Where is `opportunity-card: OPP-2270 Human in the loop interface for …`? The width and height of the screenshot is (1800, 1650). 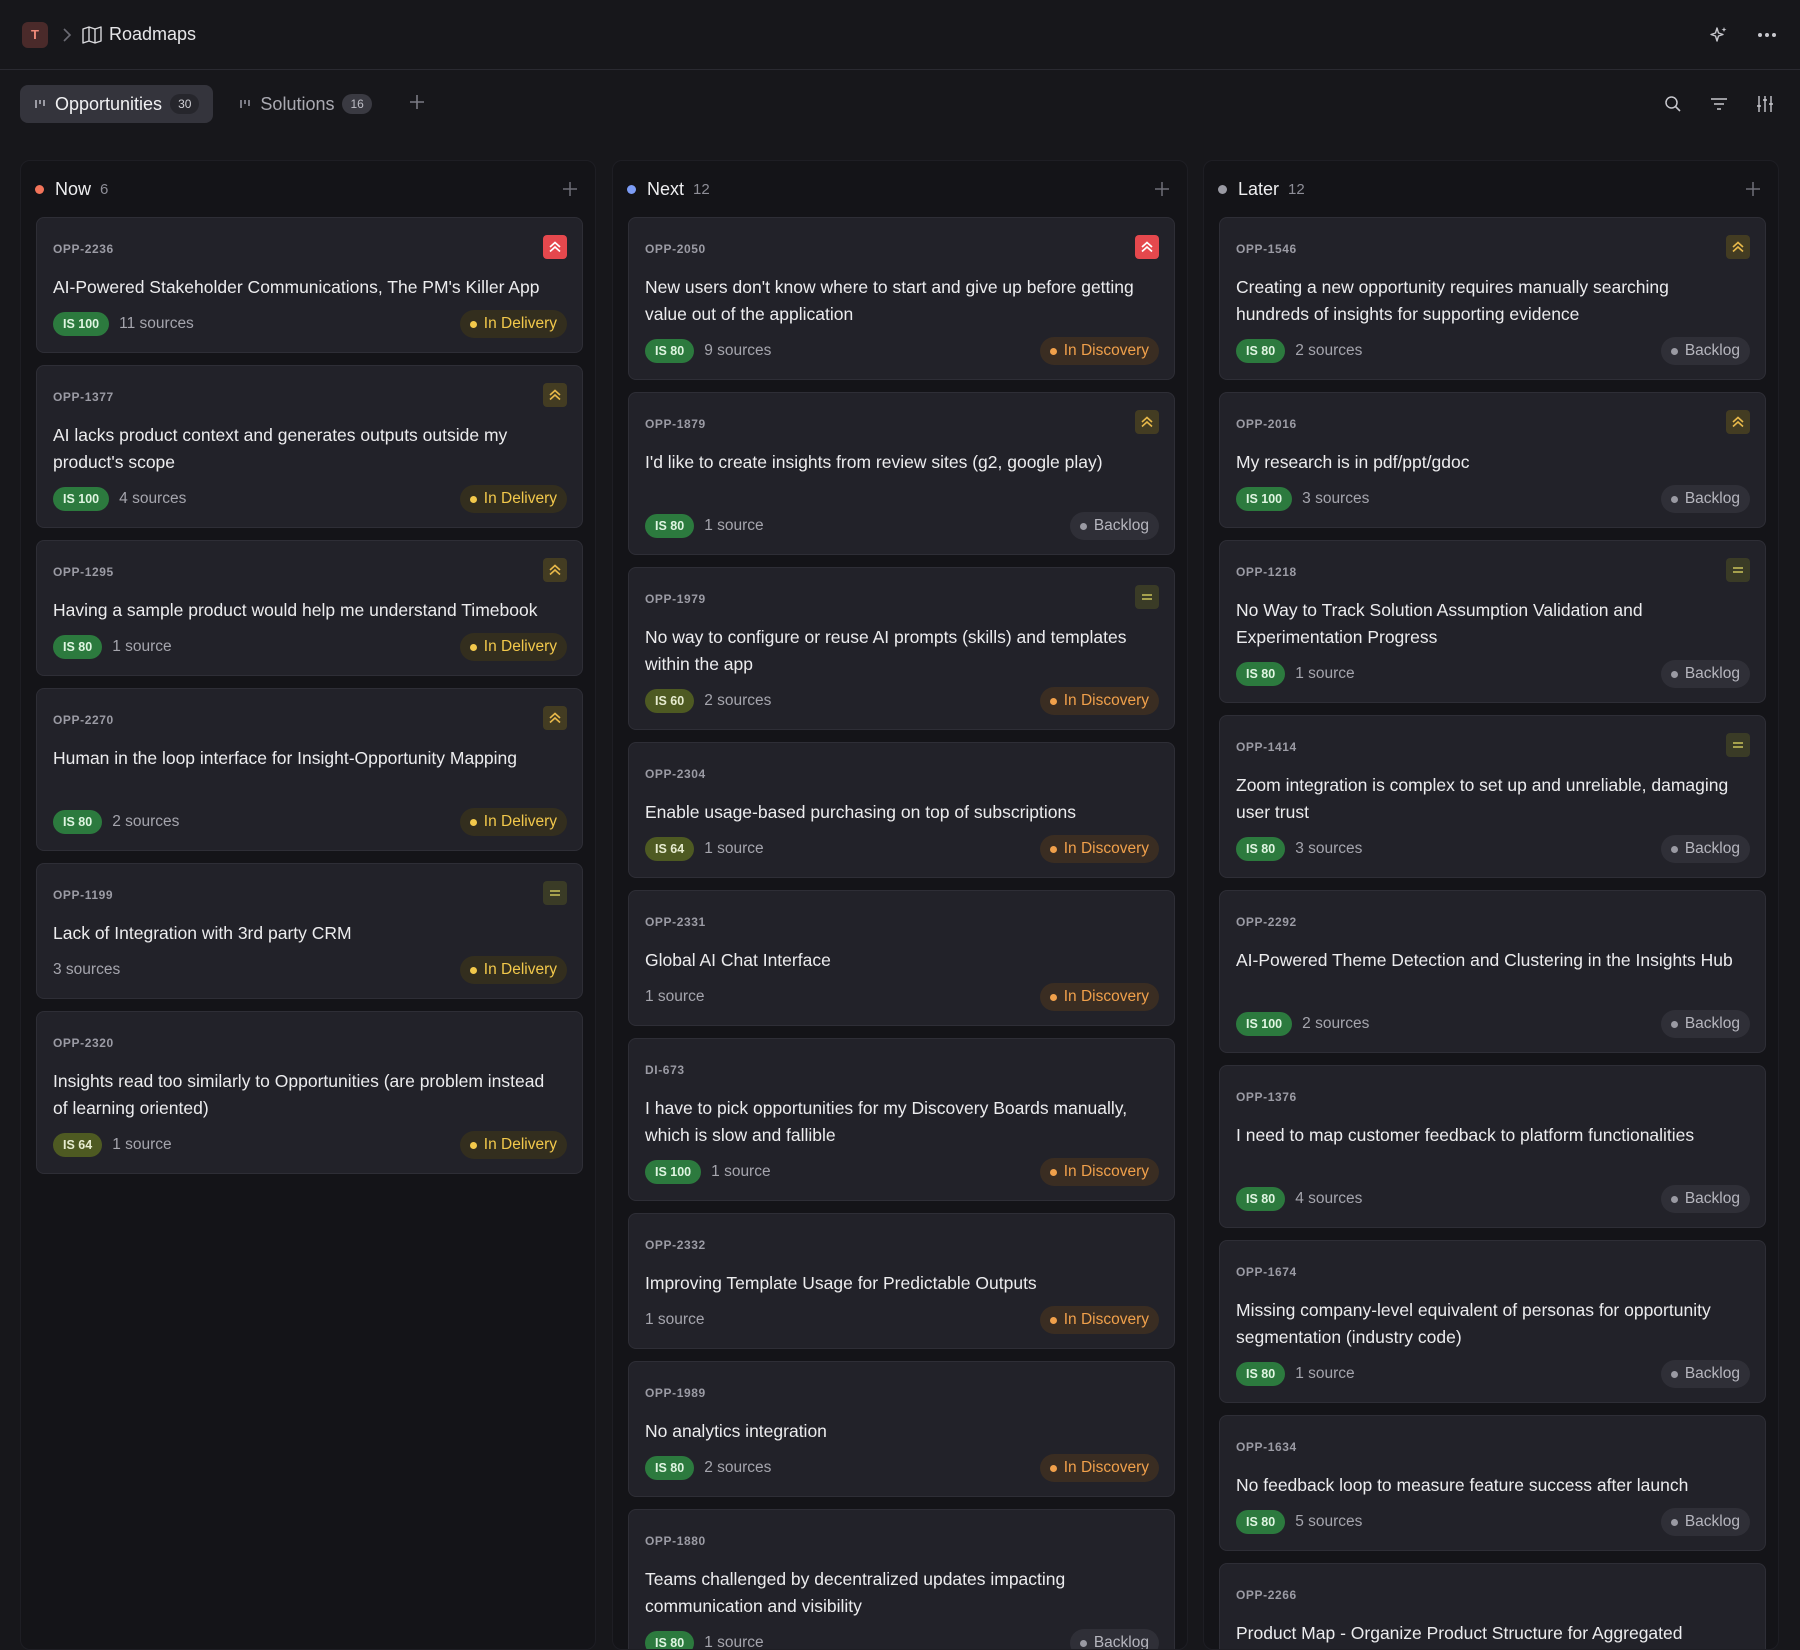 opportunity-card: OPP-2270 Human in the loop interface for … is located at coordinates (309, 769).